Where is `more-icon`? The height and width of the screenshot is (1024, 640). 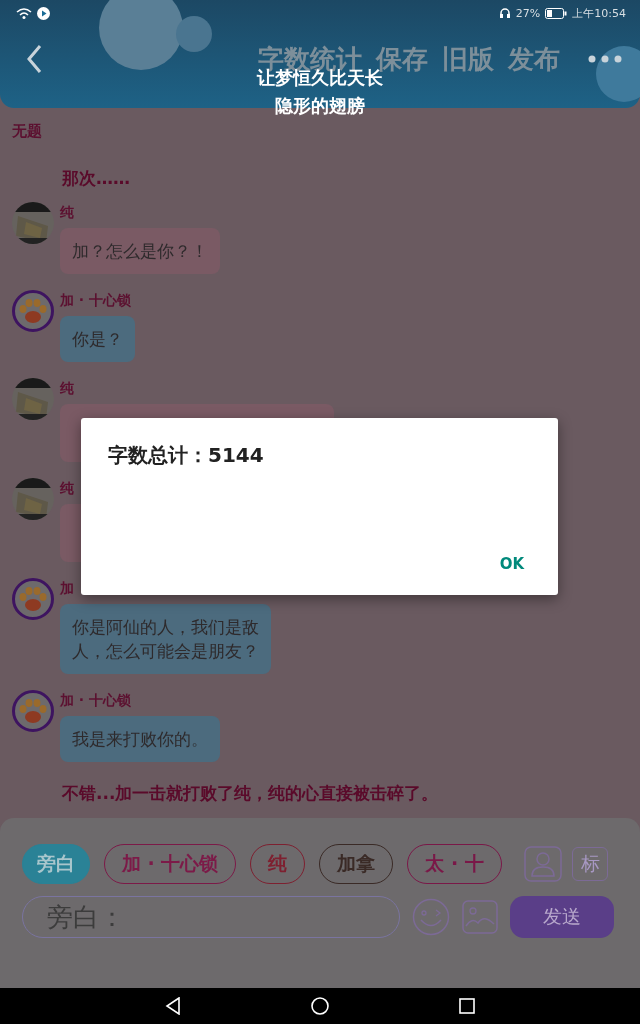
more-icon is located at coordinates (605, 59).